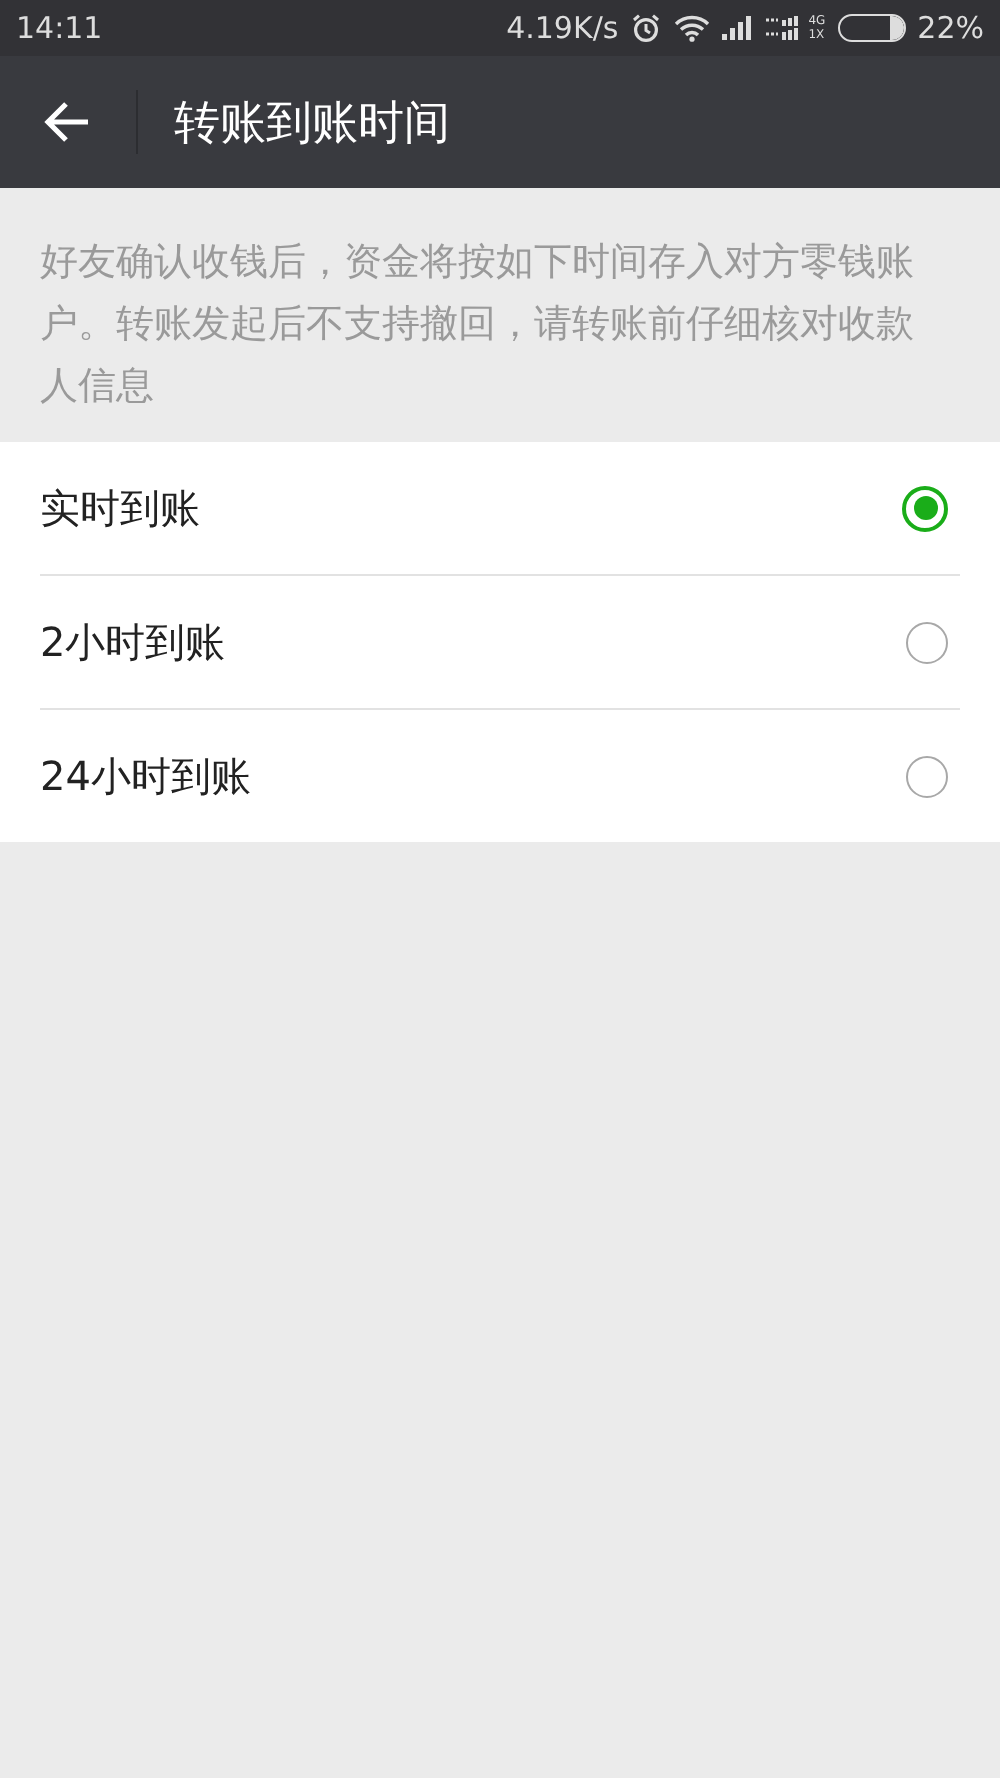  Describe the element at coordinates (500, 643) in the screenshot. I see `option-item: 2小时到账` at that location.